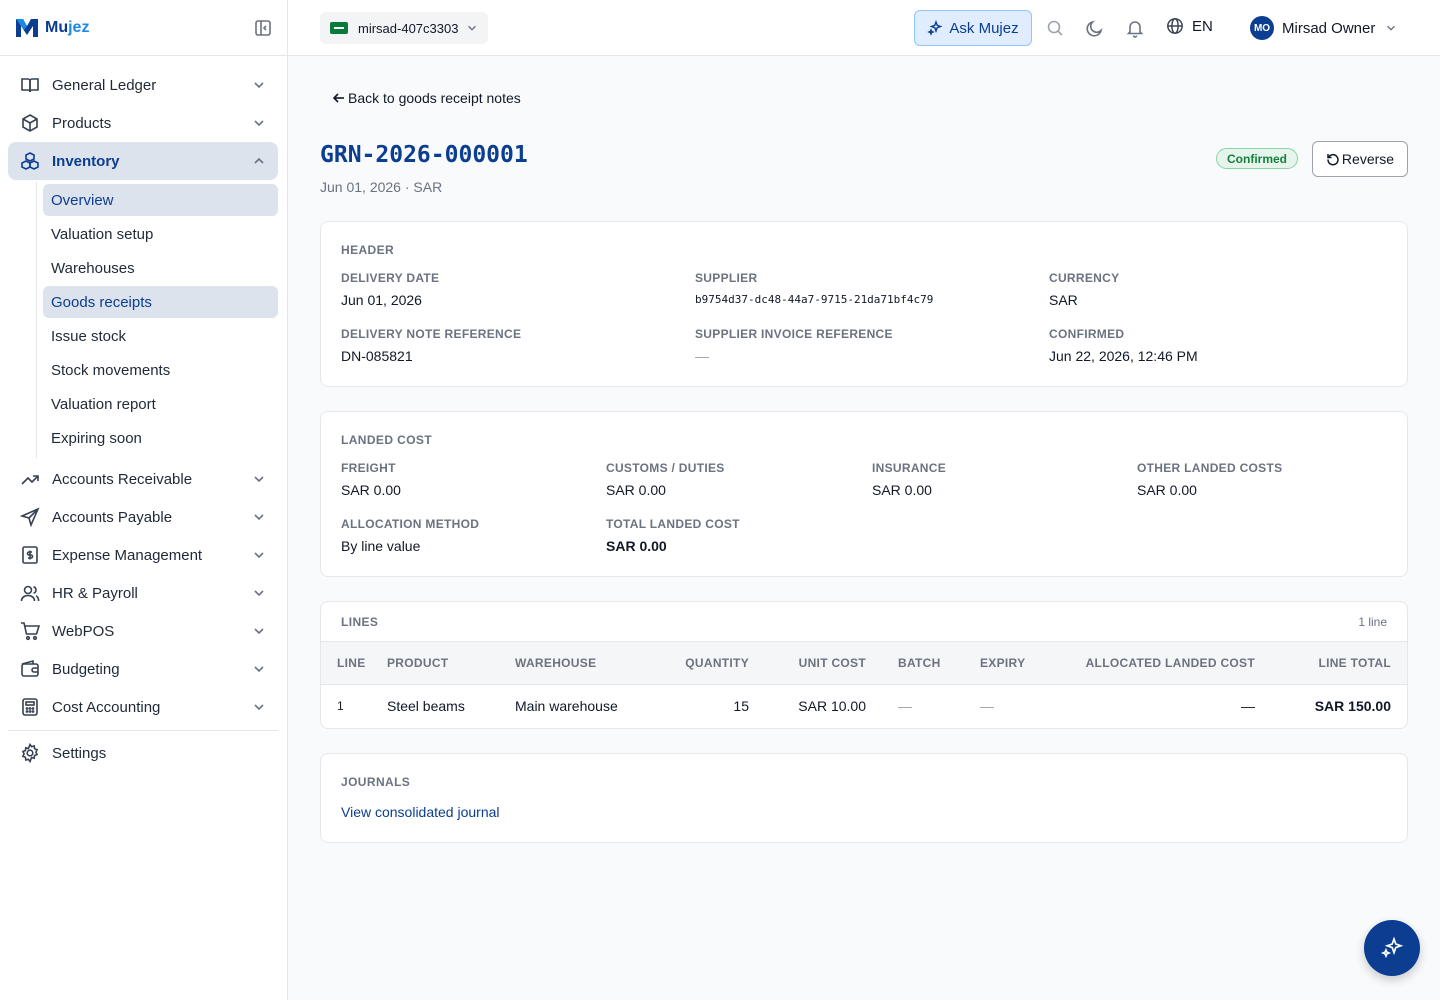 This screenshot has width=1440, height=1000. What do you see at coordinates (864, 798) in the screenshot?
I see `journals-card: JOURNALS View consolidated journal` at bounding box center [864, 798].